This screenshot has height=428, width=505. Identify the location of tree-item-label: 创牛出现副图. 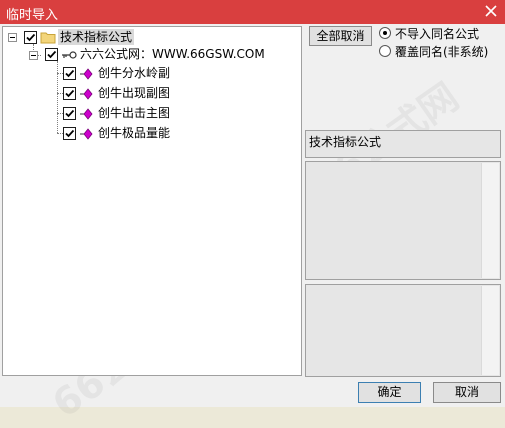
(134, 93).